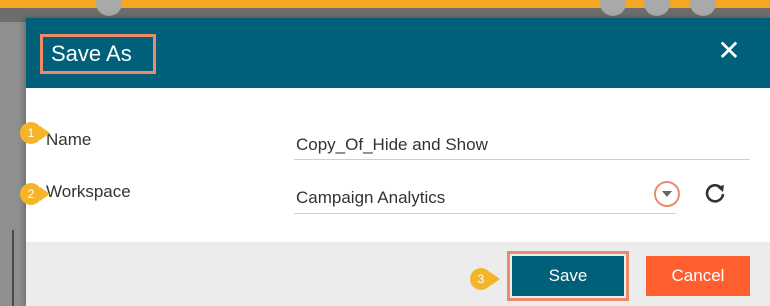 This screenshot has height=306, width=770. What do you see at coordinates (31, 194) in the screenshot?
I see `callout-badge-2: 2` at bounding box center [31, 194].